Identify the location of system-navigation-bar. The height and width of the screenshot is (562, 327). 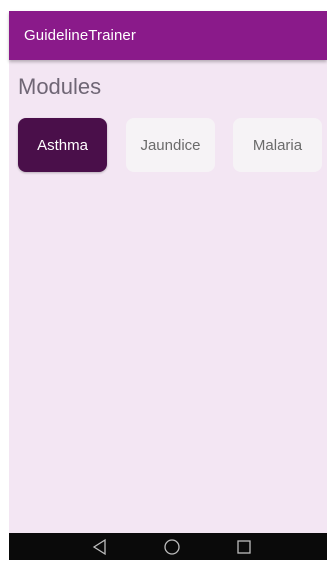
(168, 546).